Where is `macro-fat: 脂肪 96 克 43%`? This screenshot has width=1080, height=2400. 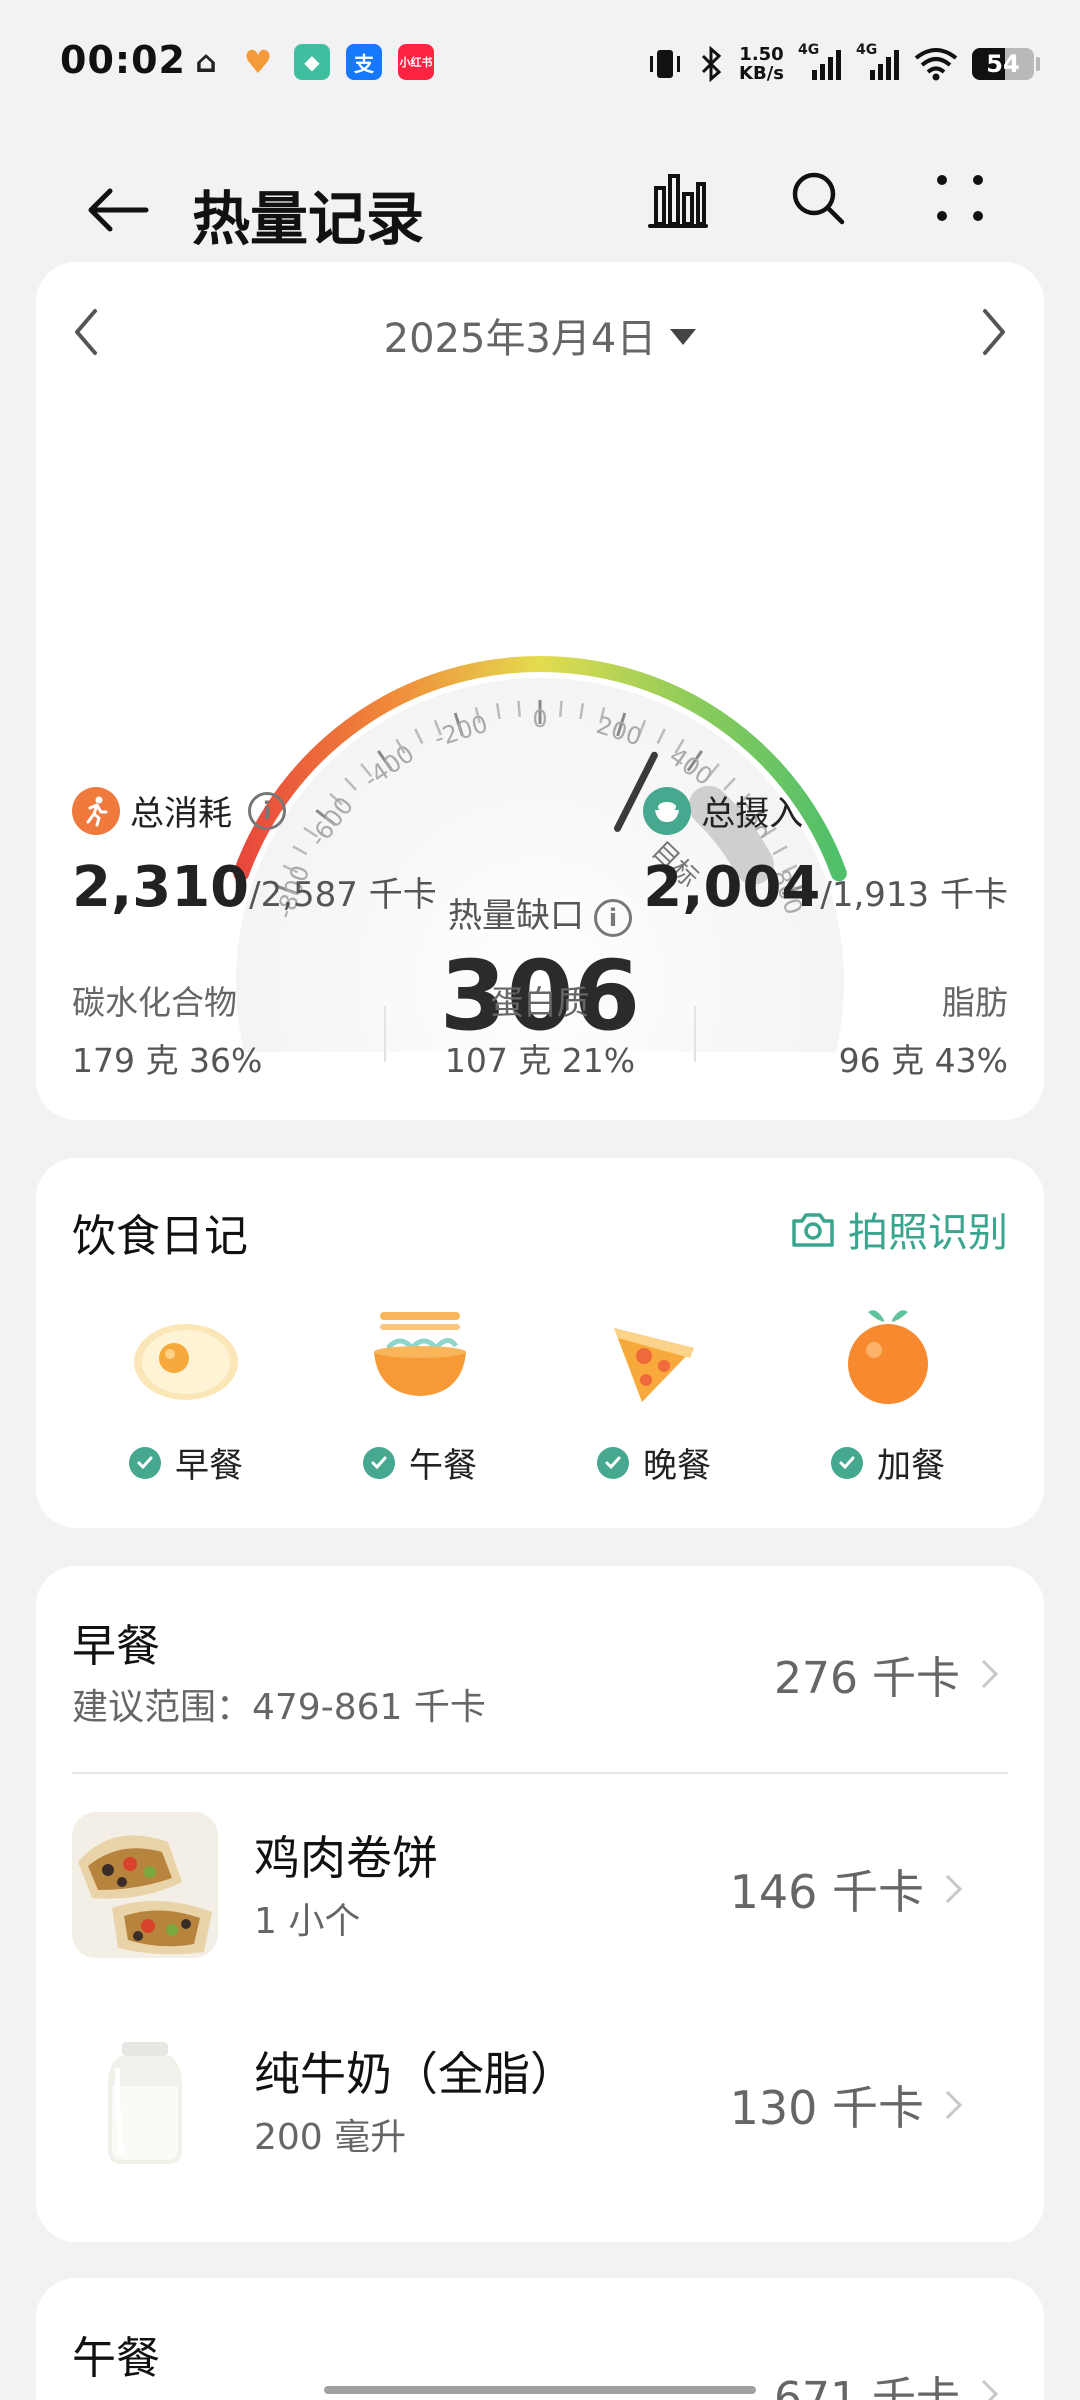
macro-fat: 脂肪 96 克 43% is located at coordinates (923, 1031).